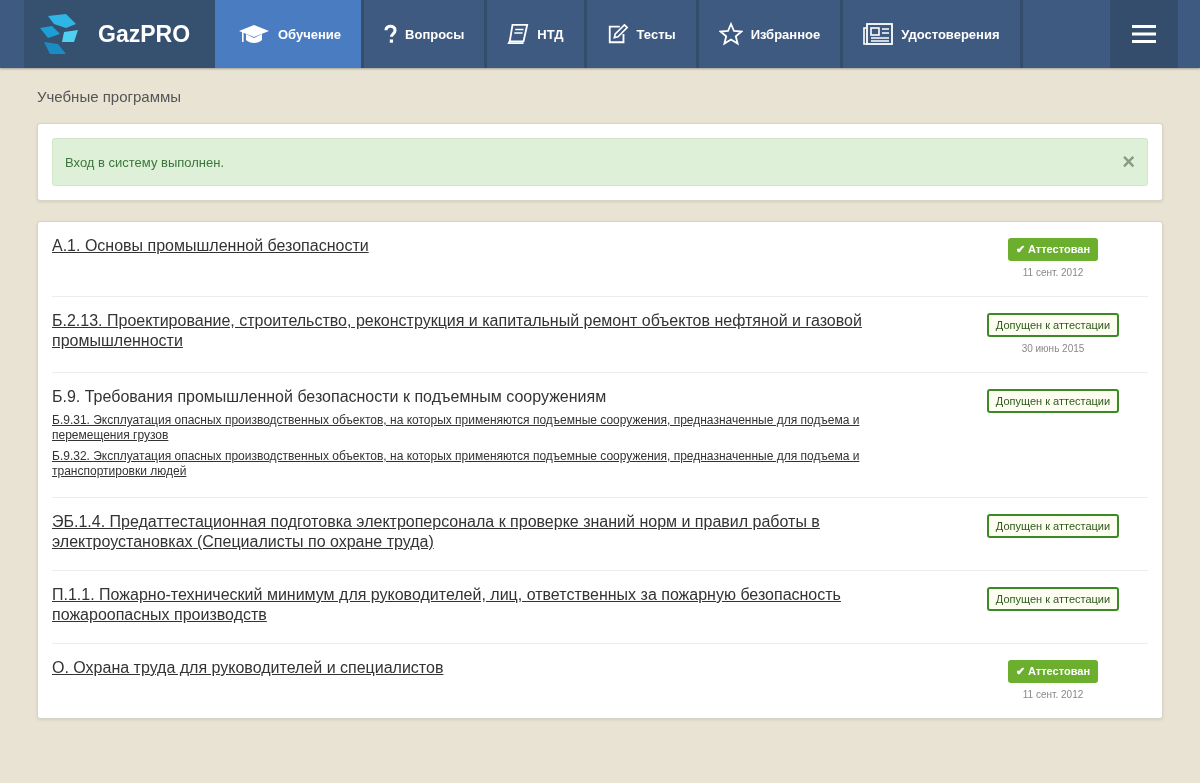 The width and height of the screenshot is (1200, 783). I want to click on pencil-square-icon, so click(617, 34).